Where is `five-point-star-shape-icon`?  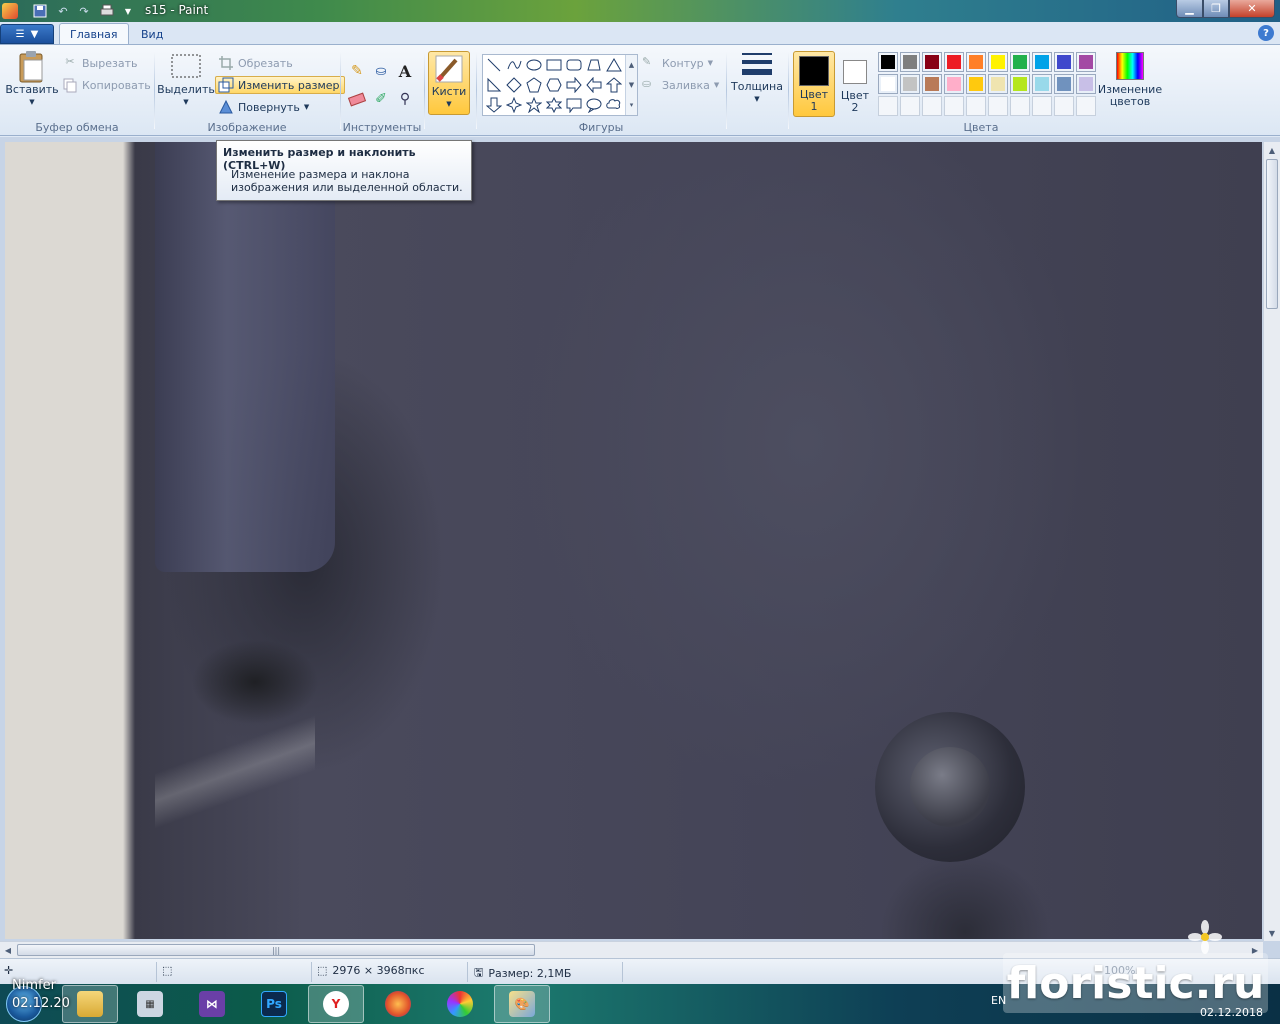 five-point-star-shape-icon is located at coordinates (534, 105).